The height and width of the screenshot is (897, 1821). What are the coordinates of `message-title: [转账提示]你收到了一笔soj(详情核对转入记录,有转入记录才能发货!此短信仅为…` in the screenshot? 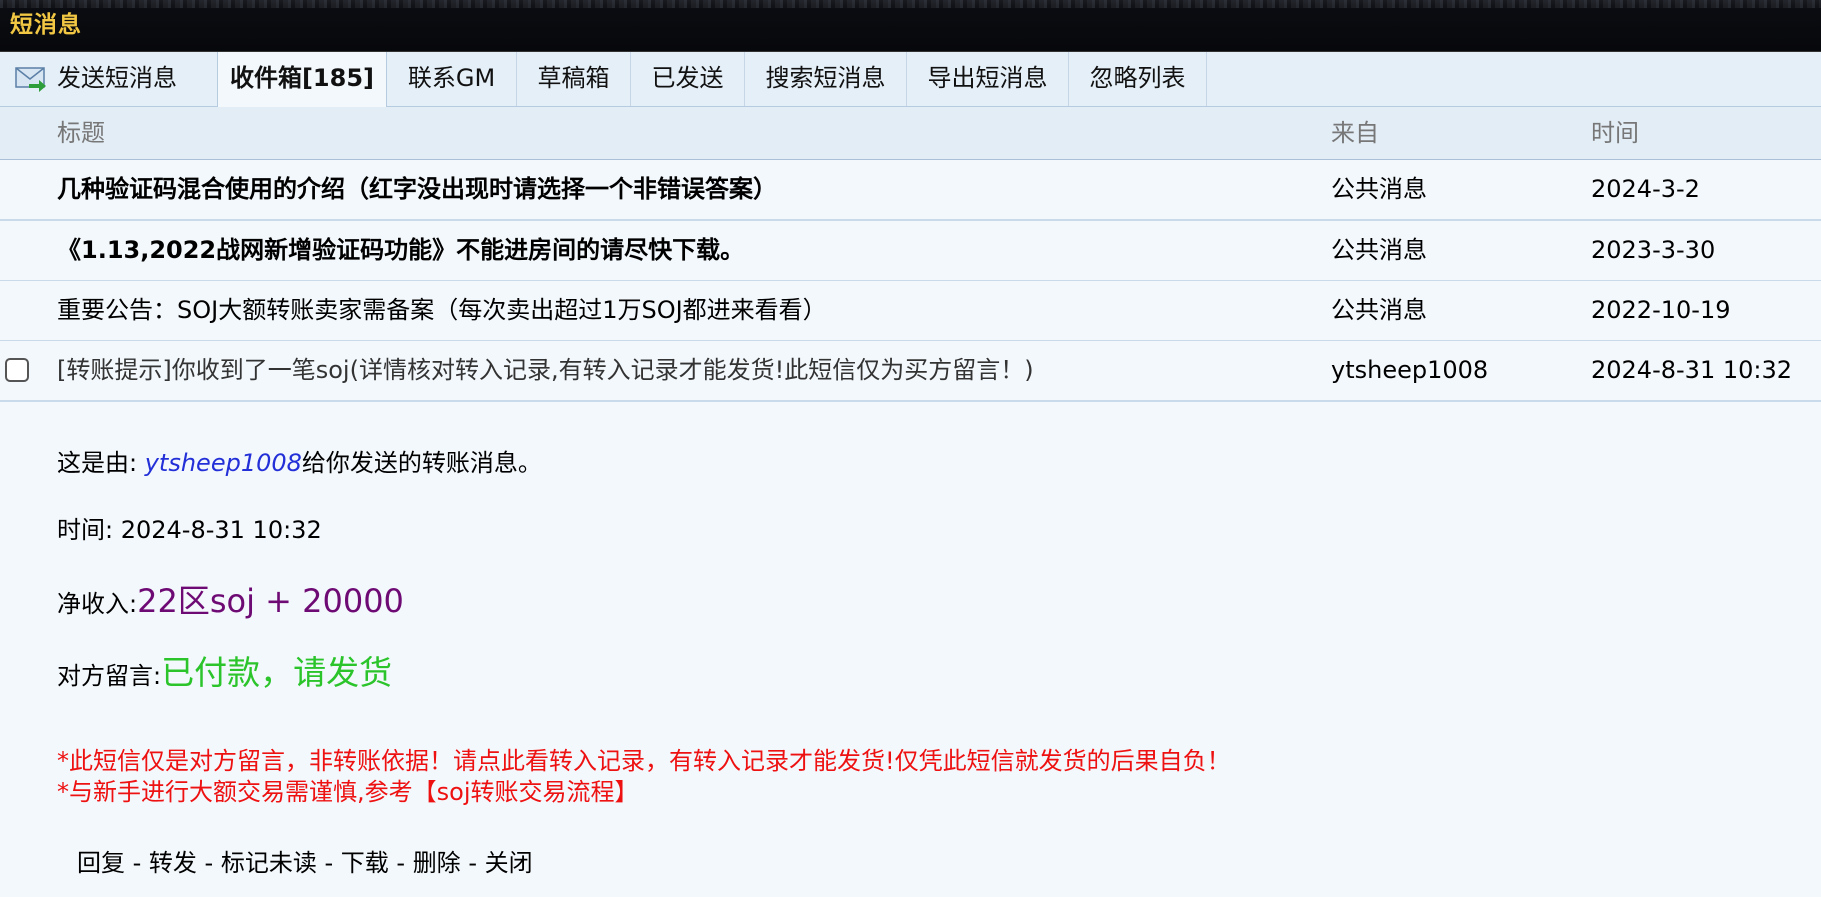 It's located at (545, 370).